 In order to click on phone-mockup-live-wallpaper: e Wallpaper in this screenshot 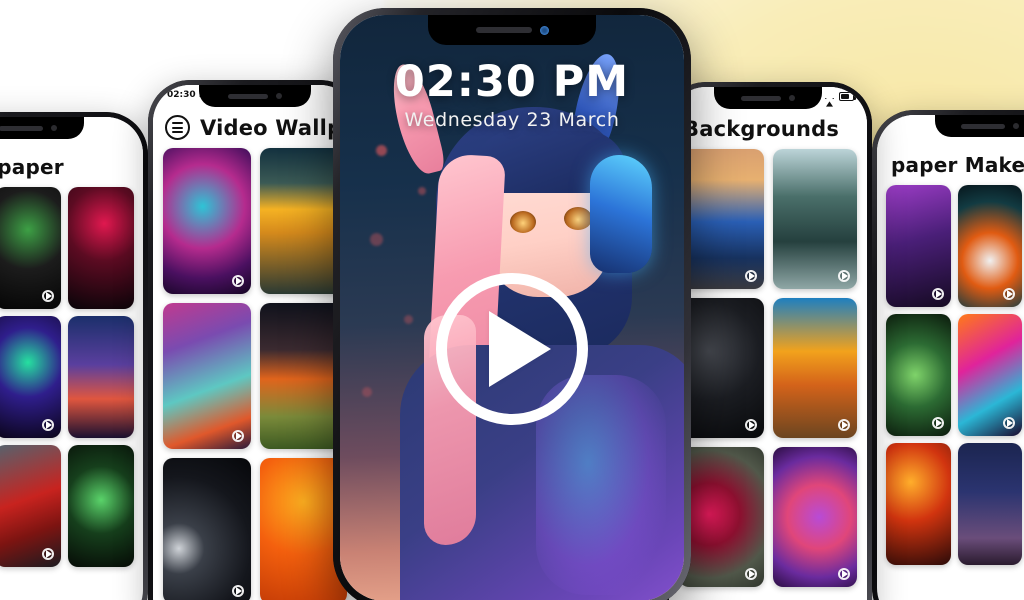, I will do `click(74, 356)`.